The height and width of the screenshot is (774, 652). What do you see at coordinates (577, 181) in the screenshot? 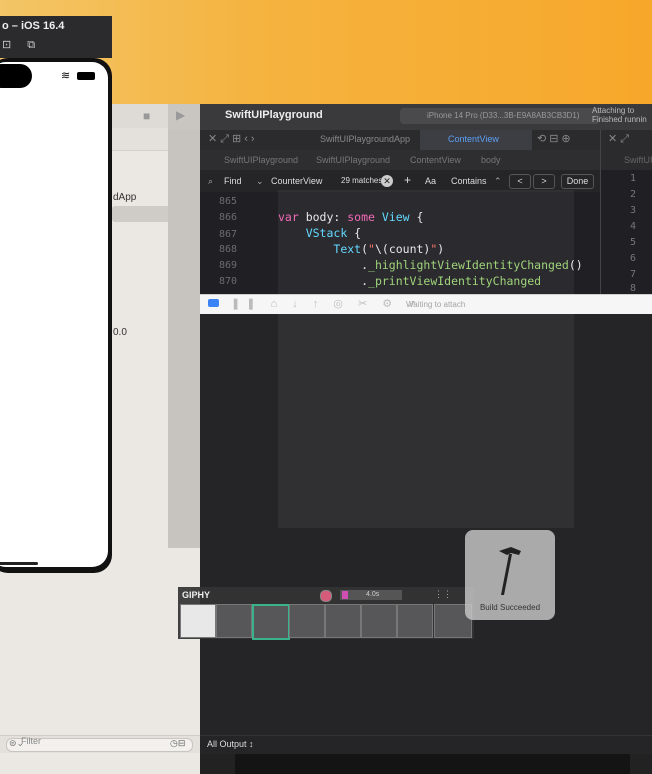
I see `find-done-button: Done` at bounding box center [577, 181].